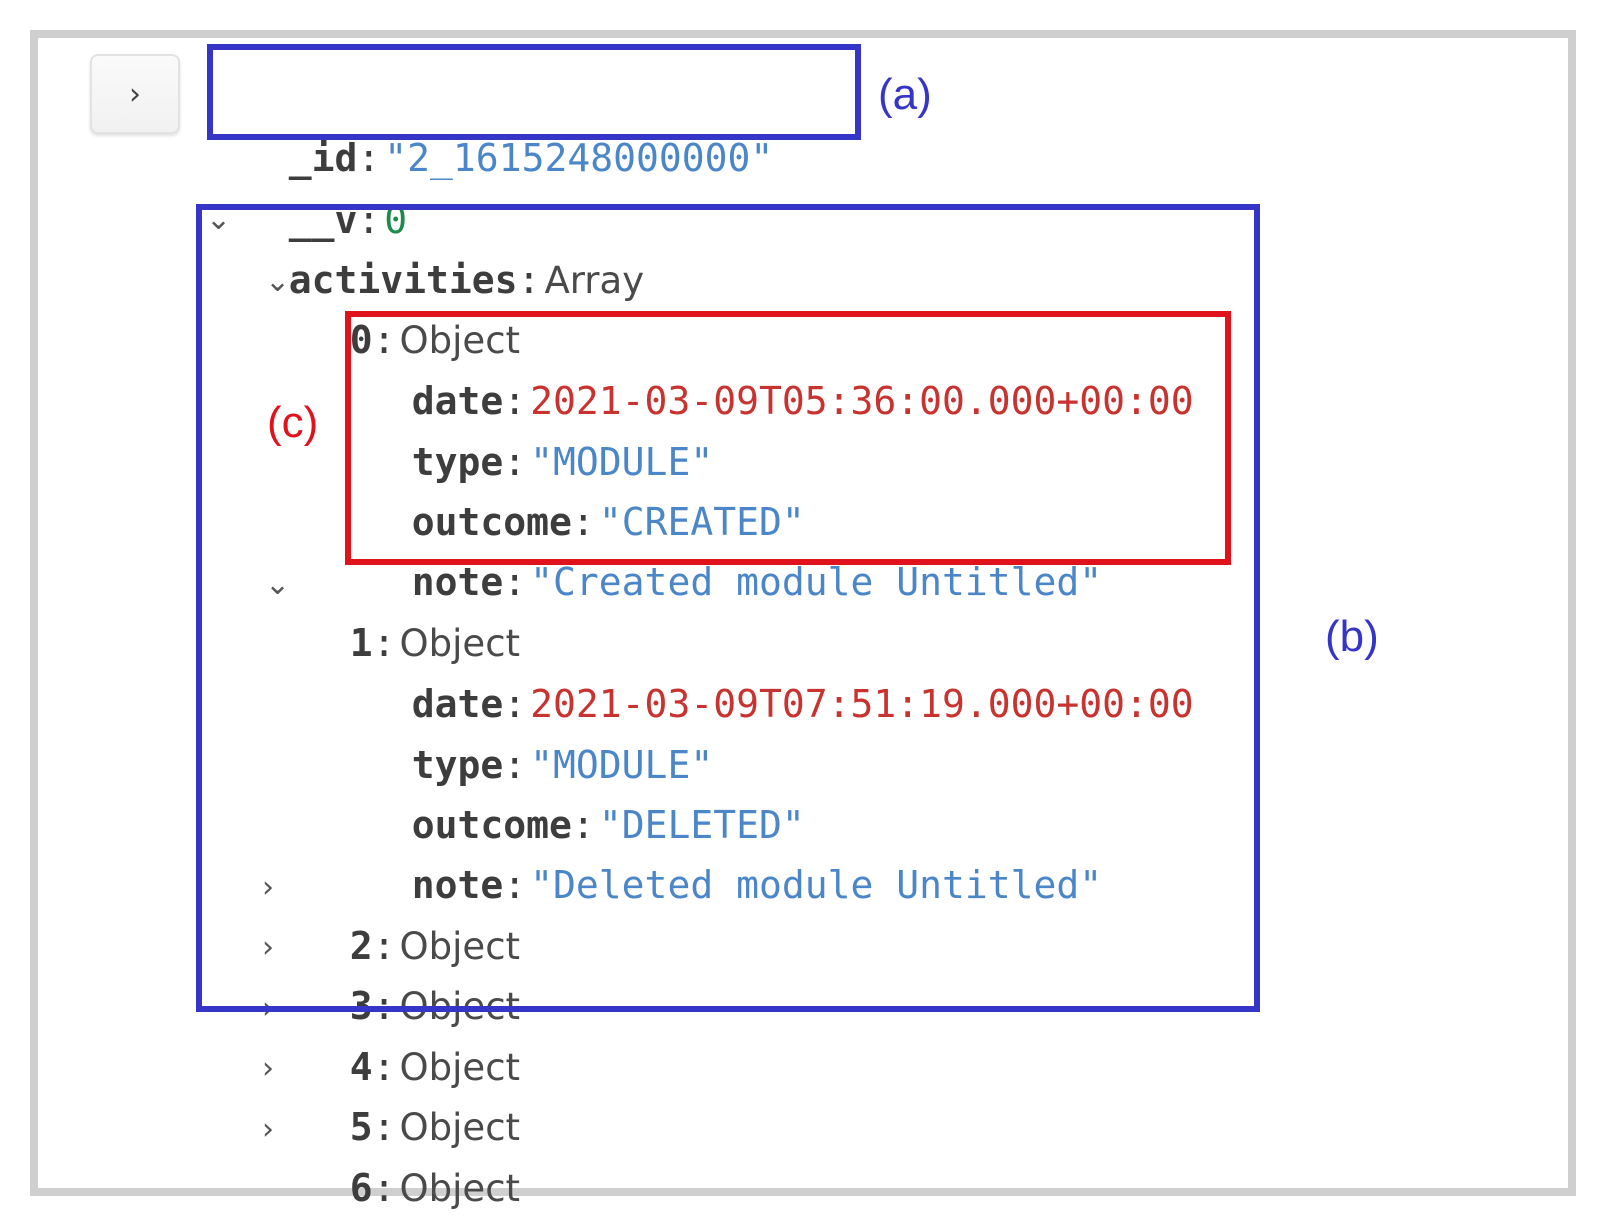 This screenshot has width=1604, height=1230. I want to click on annotation-box-a, so click(534, 92).